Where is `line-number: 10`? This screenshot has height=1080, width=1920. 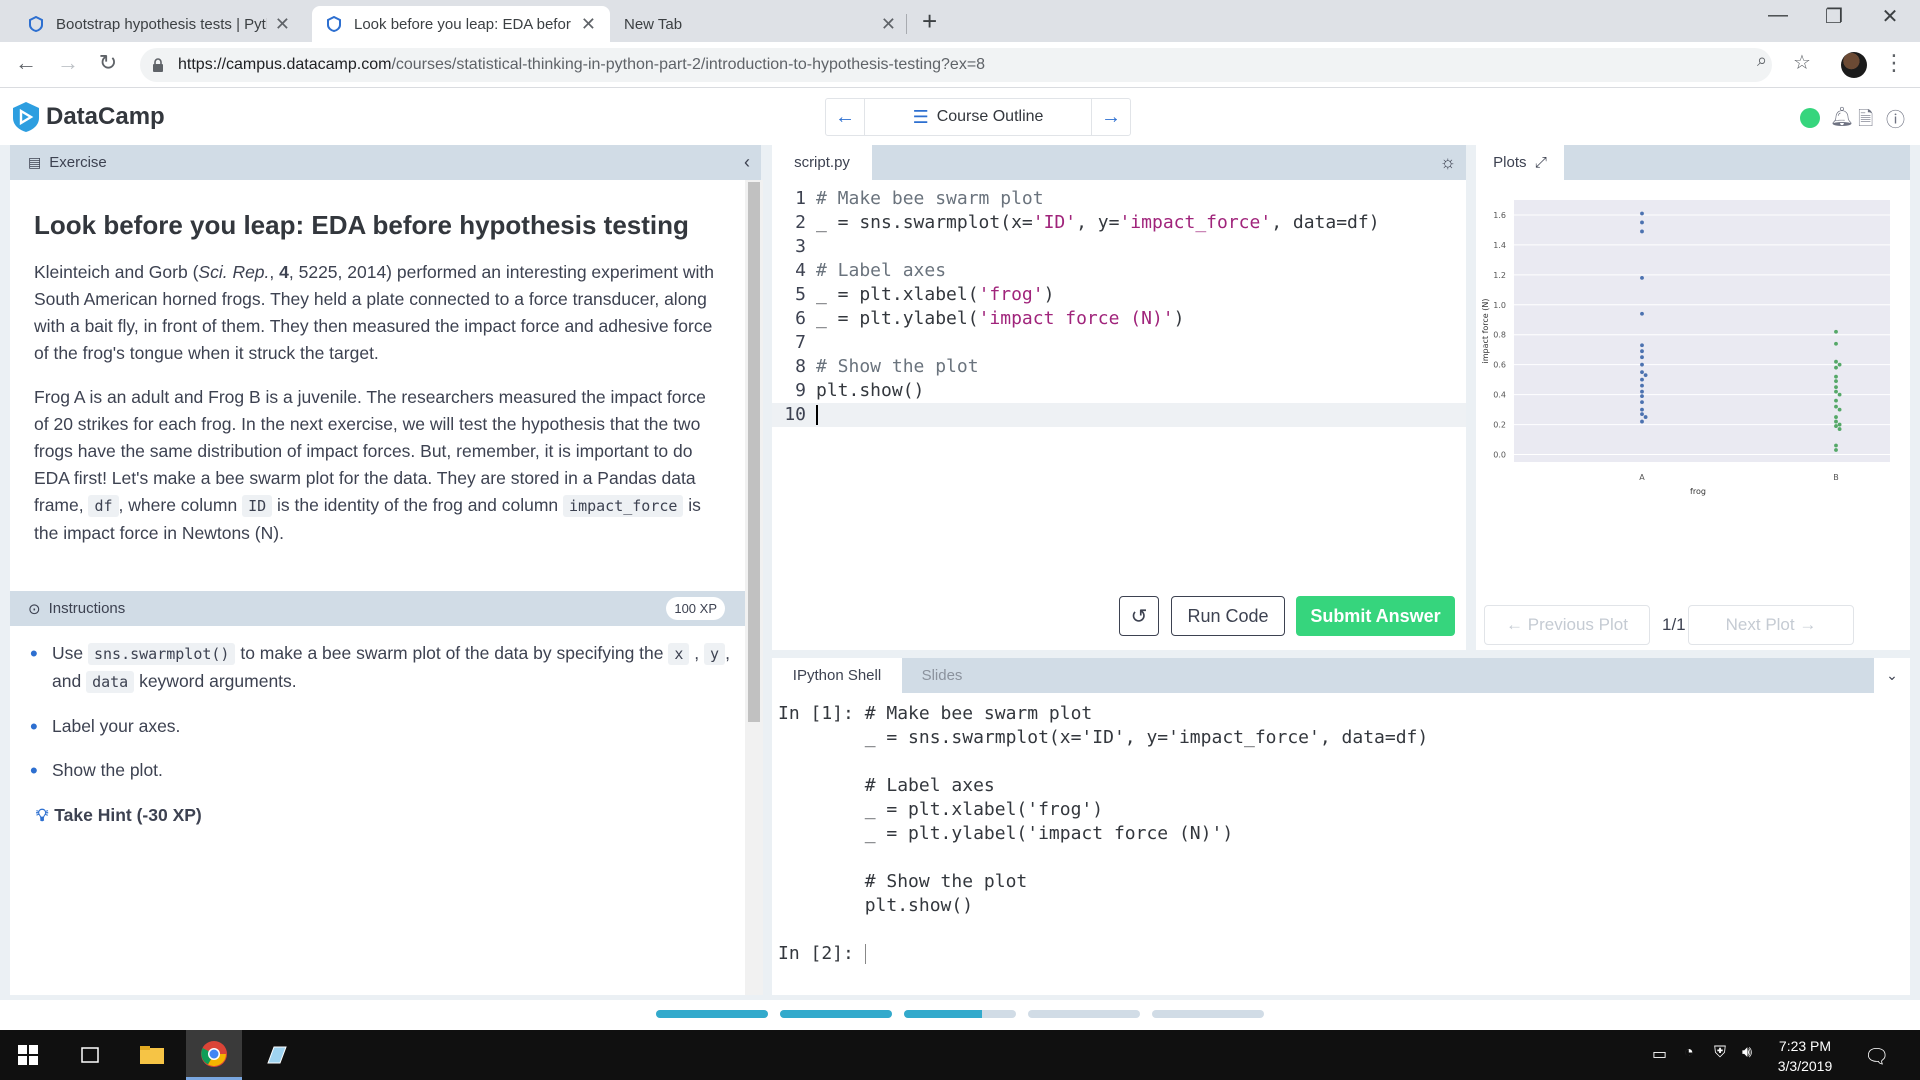 line-number: 10 is located at coordinates (795, 414).